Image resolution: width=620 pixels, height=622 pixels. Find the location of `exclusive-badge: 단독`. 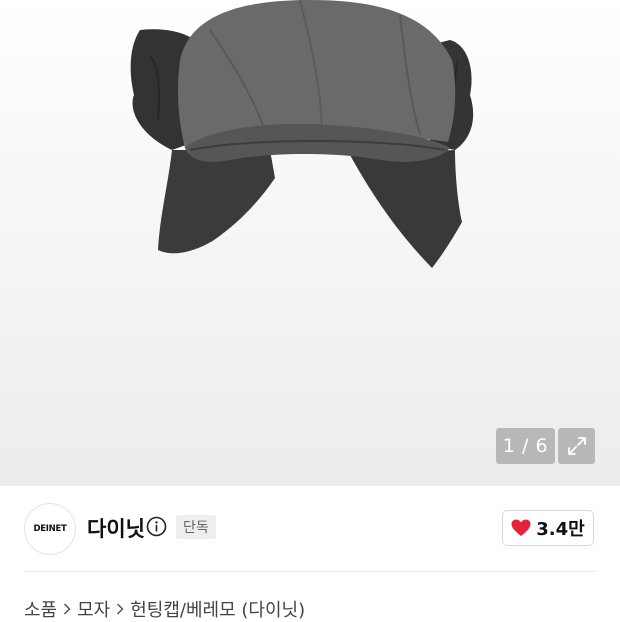

exclusive-badge: 단독 is located at coordinates (196, 527).